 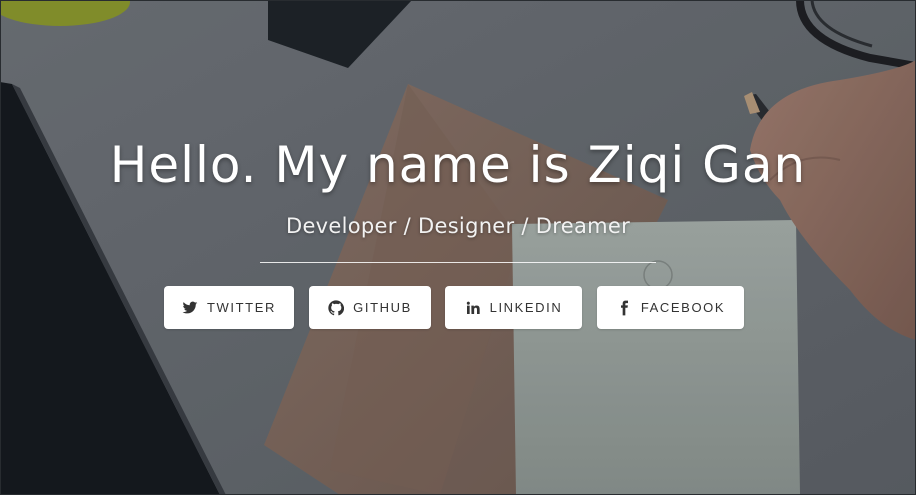 I want to click on linkedin-icon, so click(x=473, y=308).